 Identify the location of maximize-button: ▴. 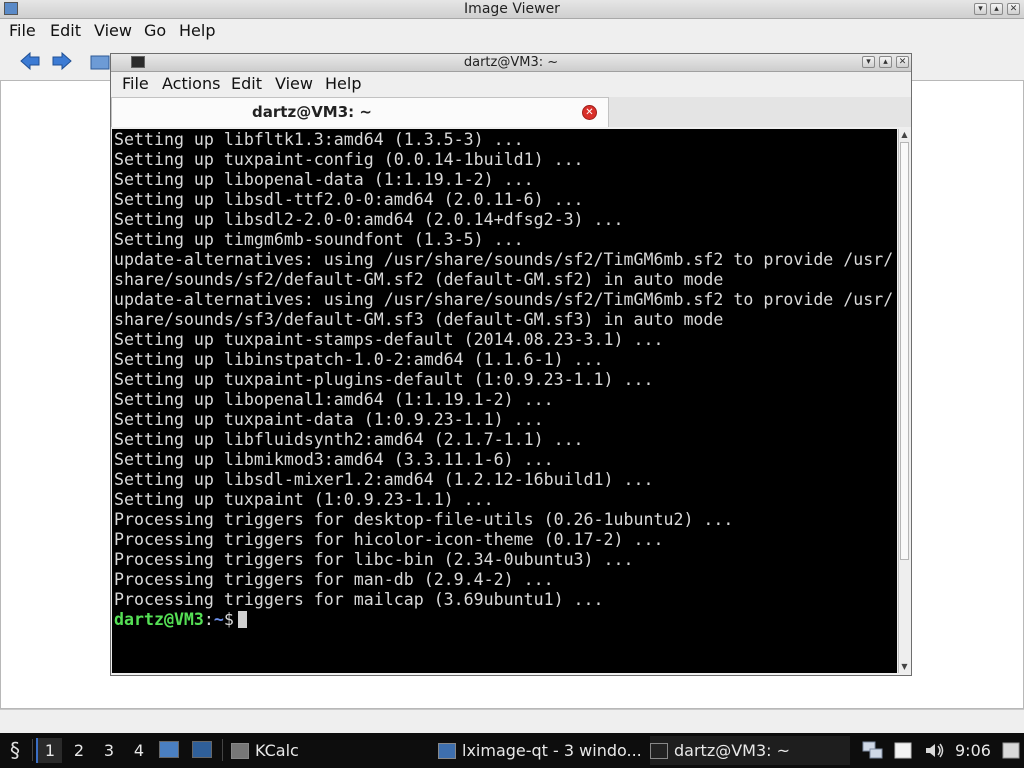
(996, 9).